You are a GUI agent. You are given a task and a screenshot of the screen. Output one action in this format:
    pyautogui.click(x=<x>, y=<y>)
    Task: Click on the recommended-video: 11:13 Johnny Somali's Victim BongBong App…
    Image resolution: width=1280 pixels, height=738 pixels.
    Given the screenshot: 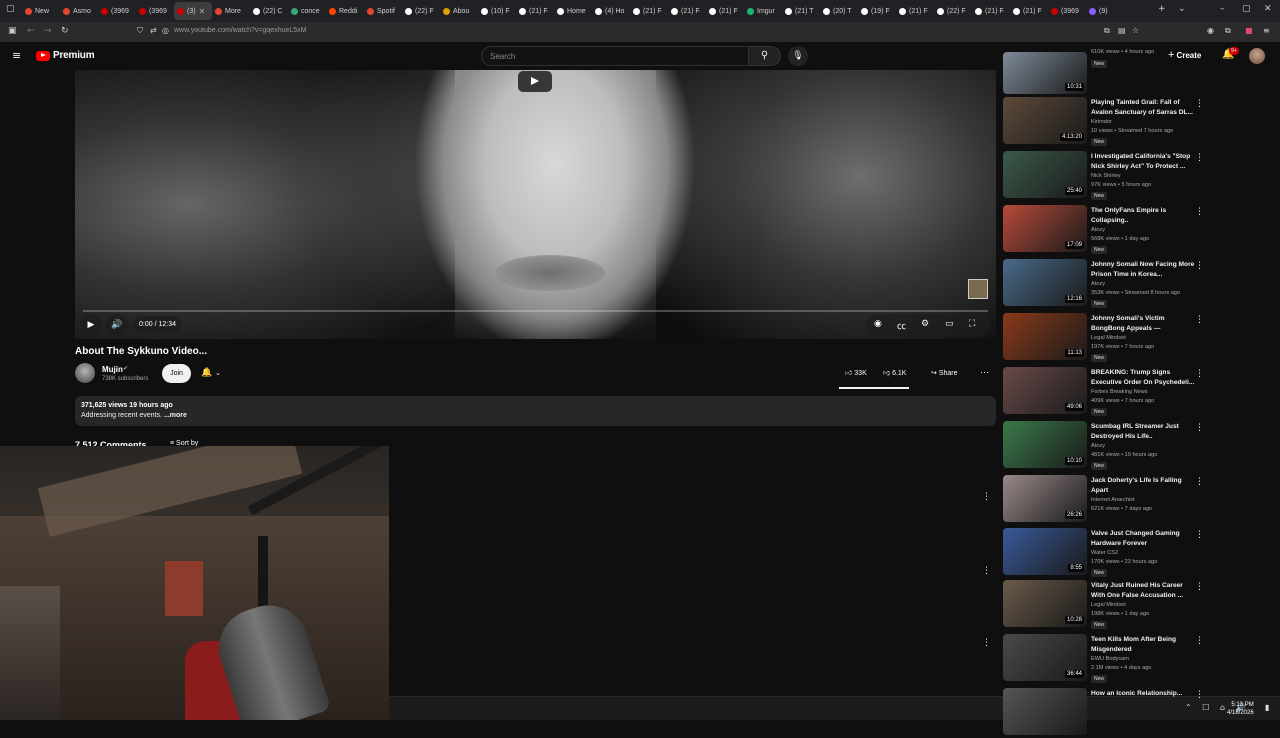 What is the action you would take?
    pyautogui.click(x=1133, y=338)
    